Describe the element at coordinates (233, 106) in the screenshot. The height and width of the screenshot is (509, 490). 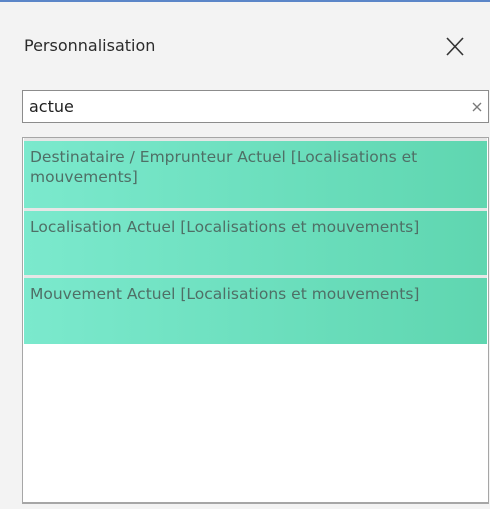
I see `search-input` at that location.